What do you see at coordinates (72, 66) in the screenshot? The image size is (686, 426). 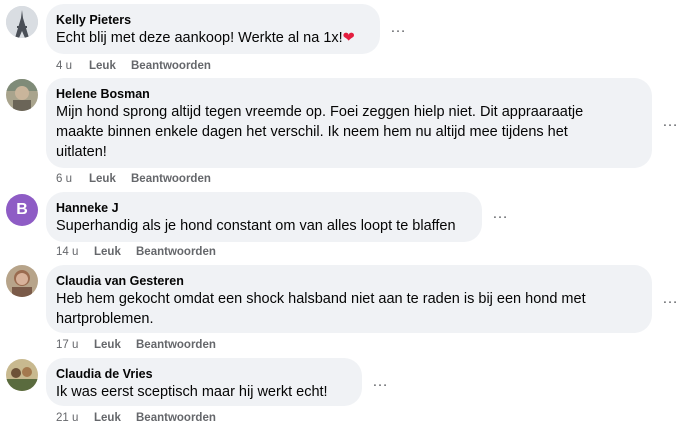 I see `comment-time: 4 u` at bounding box center [72, 66].